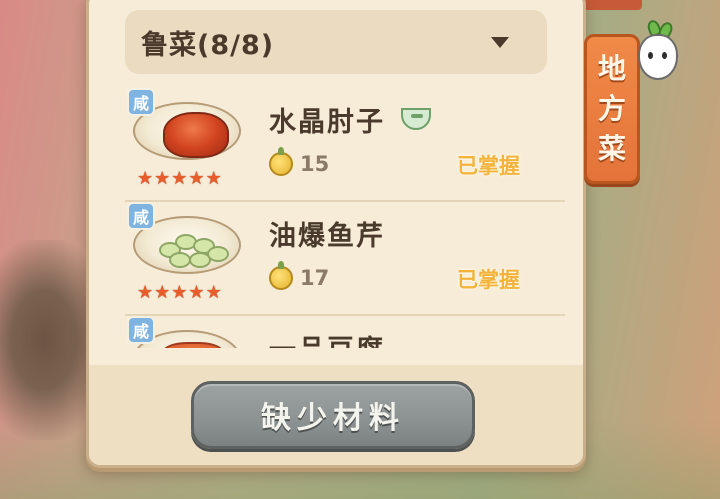 The width and height of the screenshot is (720, 499). What do you see at coordinates (611, 5) in the screenshot?
I see `shelf-decoration` at bounding box center [611, 5].